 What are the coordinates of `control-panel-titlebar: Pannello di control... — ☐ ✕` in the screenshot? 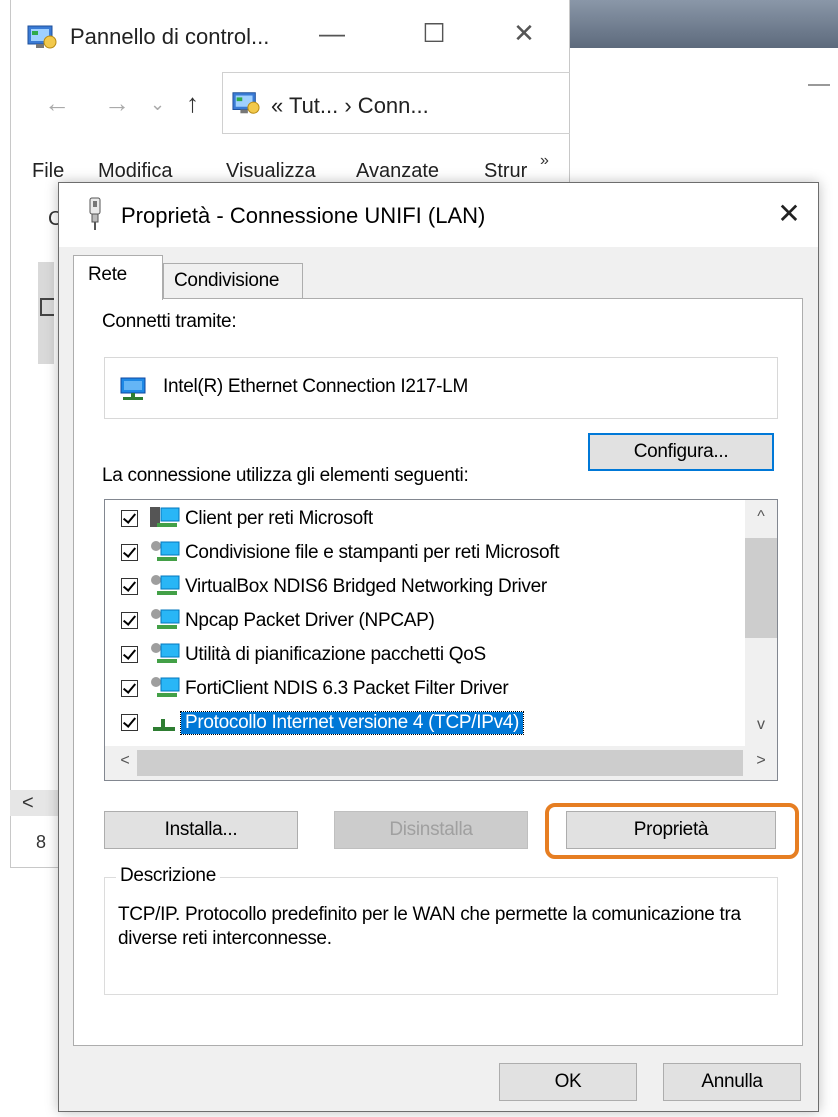 It's located at (290, 35).